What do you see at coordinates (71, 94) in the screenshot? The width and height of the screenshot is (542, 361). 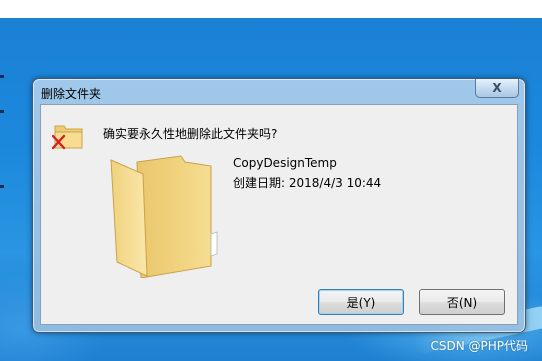 I see `dialog-title: 删除文件夹` at bounding box center [71, 94].